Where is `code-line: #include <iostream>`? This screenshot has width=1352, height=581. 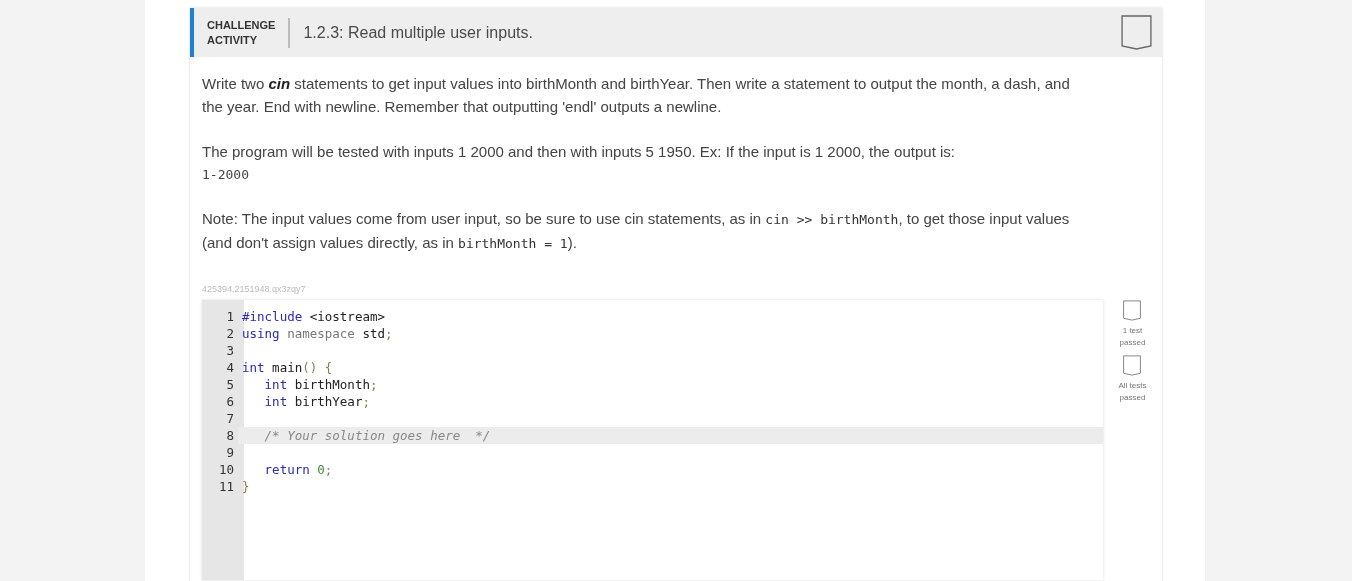 code-line: #include <iostream> is located at coordinates (313, 316).